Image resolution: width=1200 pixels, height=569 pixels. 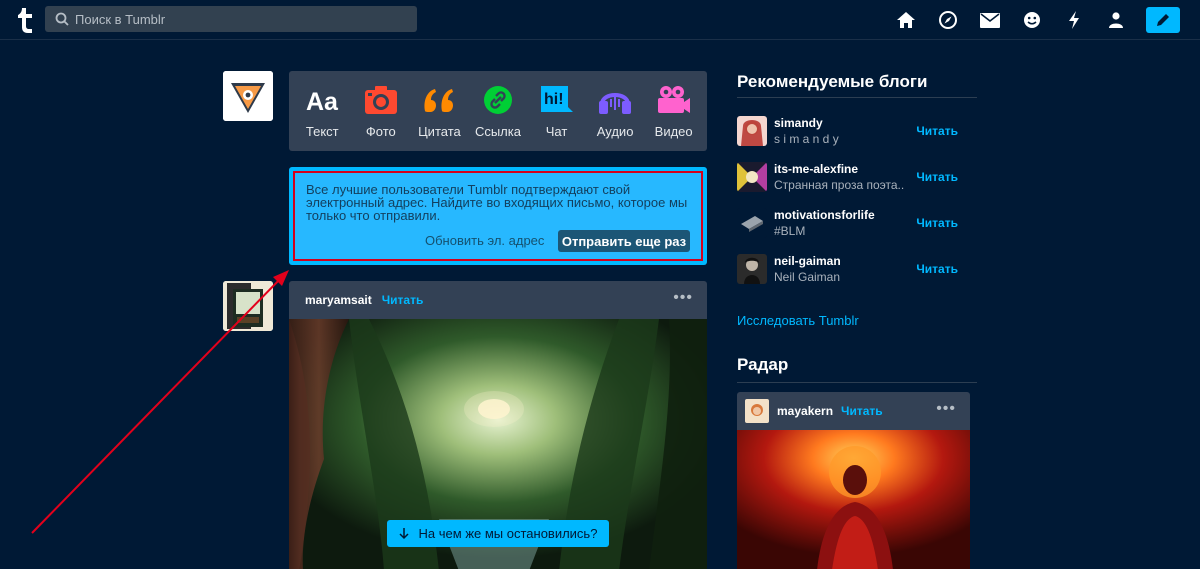 What do you see at coordinates (248, 306) in the screenshot?
I see `post-author-avatar` at bounding box center [248, 306].